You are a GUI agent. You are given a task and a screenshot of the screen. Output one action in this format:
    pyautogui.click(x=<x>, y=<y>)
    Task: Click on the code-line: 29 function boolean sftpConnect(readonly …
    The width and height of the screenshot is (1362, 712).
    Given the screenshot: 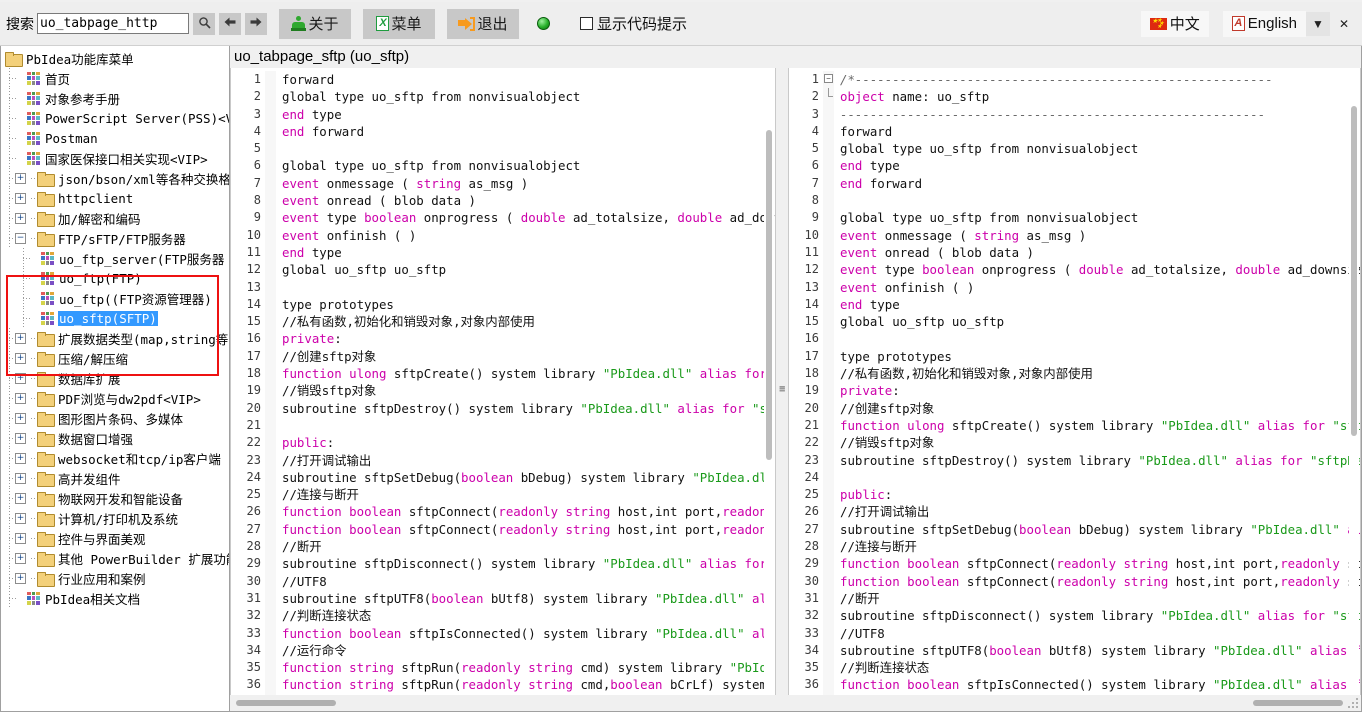 What is the action you would take?
    pyautogui.click(x=1074, y=564)
    